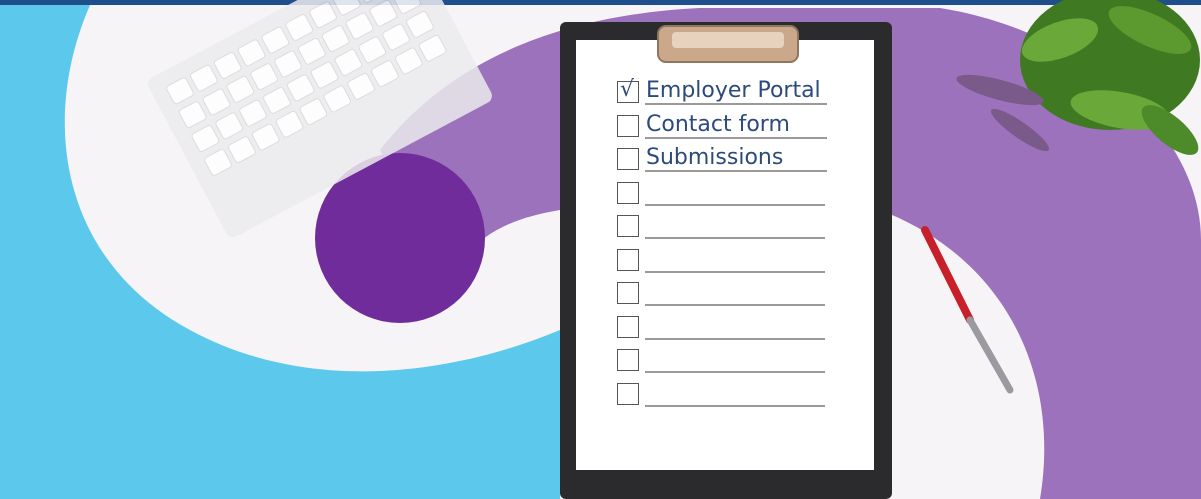  Describe the element at coordinates (627, 89) in the screenshot. I see `check-mark-icon: √` at that location.